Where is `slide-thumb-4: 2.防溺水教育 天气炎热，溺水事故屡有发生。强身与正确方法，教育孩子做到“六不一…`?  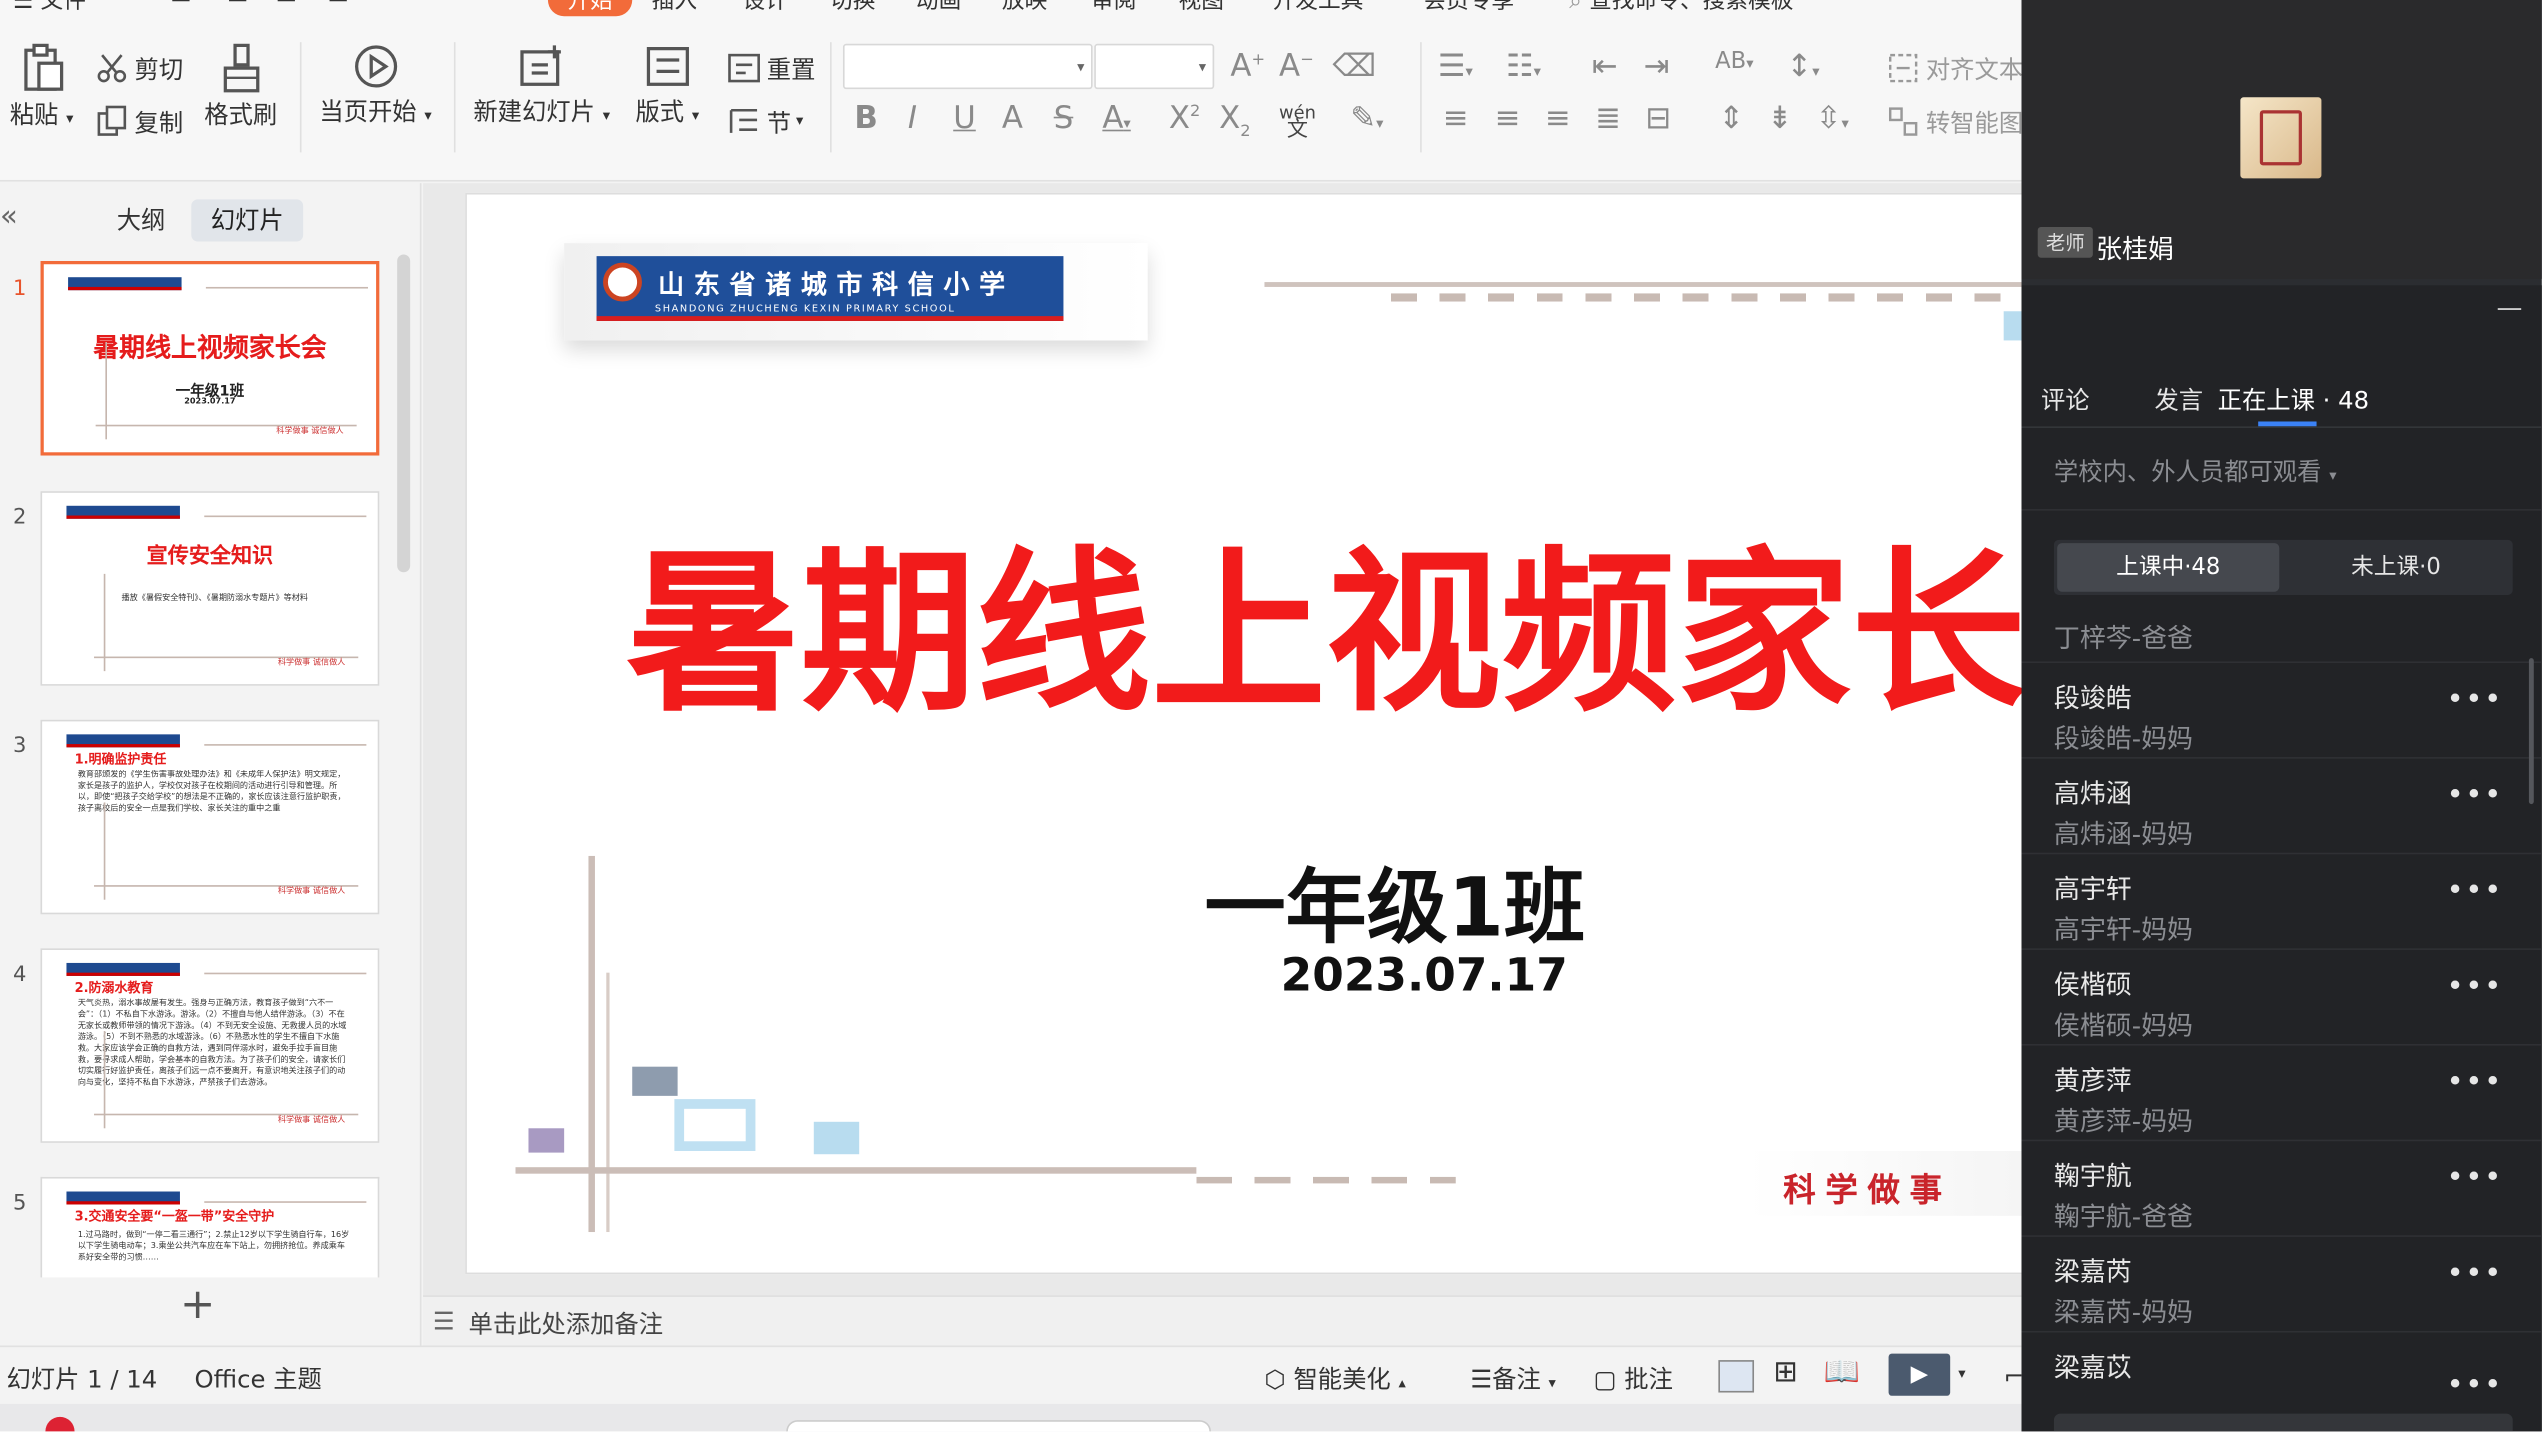
slide-thumb-4: 2.防溺水教育 天气炎热，溺水事故屡有发生。强身与正确方法，教育孩子做到“六不一… is located at coordinates (210, 1045).